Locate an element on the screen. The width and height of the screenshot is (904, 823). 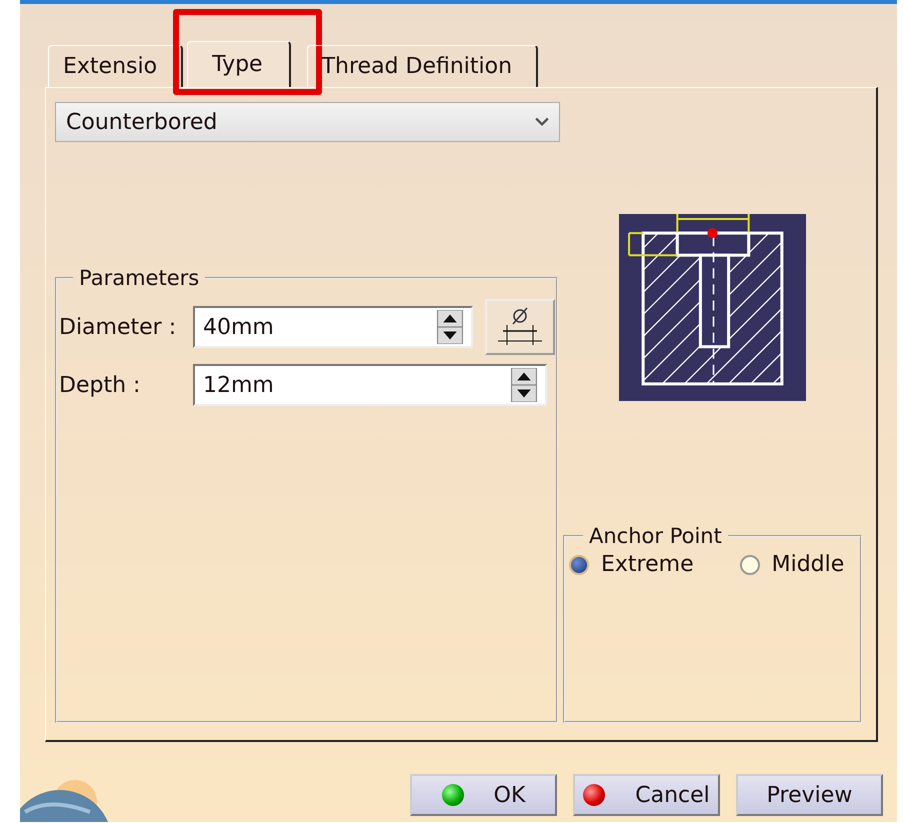
input-field: 12mm is located at coordinates (370, 385).